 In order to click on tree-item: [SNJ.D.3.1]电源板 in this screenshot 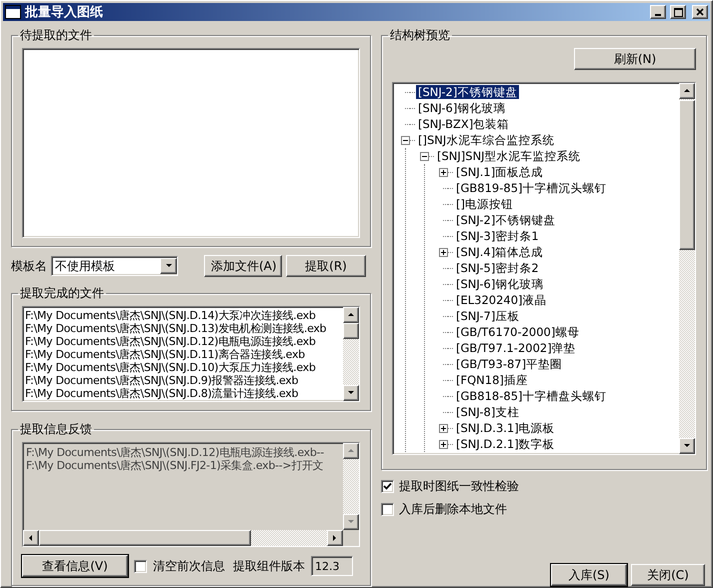, I will do `click(505, 428)`.